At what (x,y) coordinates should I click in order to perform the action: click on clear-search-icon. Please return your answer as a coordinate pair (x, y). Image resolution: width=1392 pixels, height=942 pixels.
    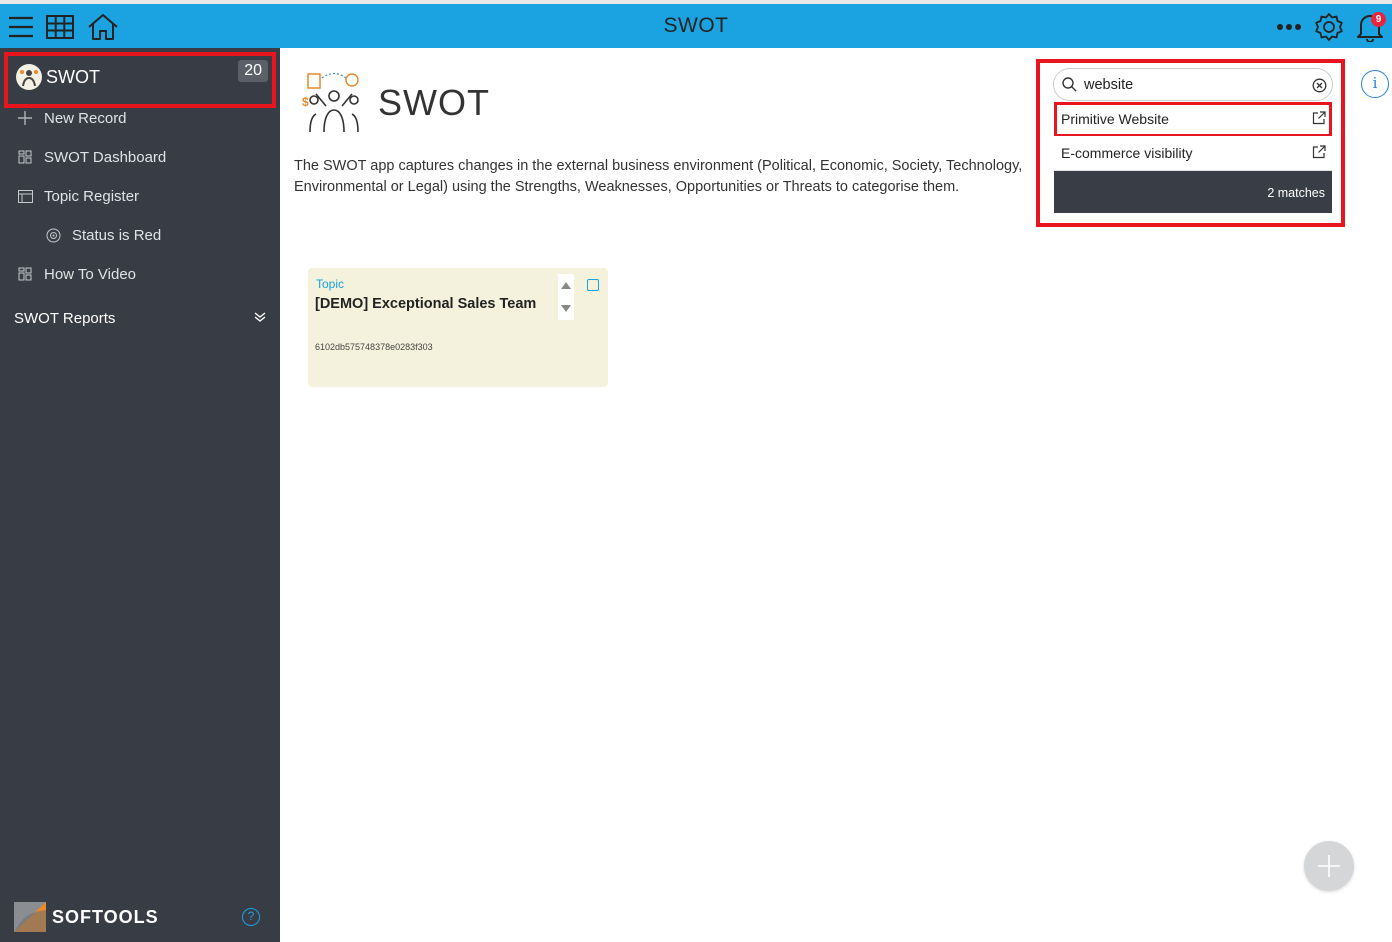
    Looking at the image, I should click on (1319, 88).